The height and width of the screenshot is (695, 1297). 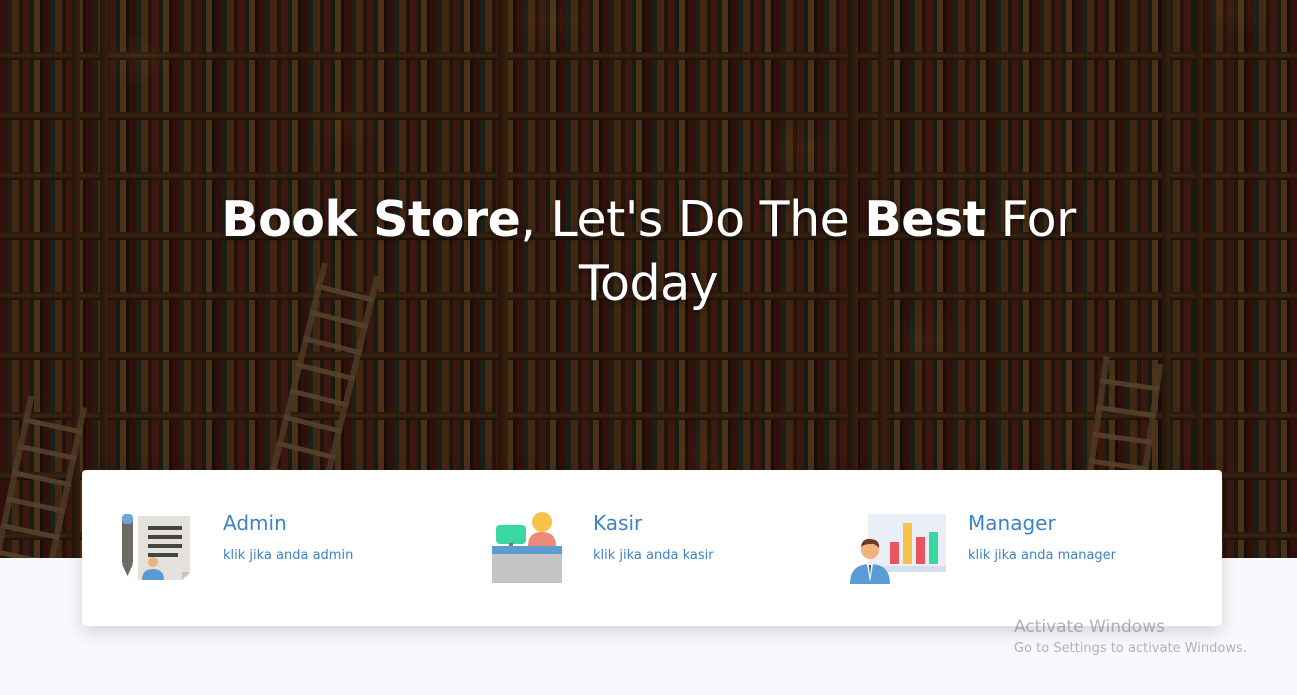 I want to click on hero-title-line-1: Book Store, Let's Do The Best For, so click(x=648, y=220).